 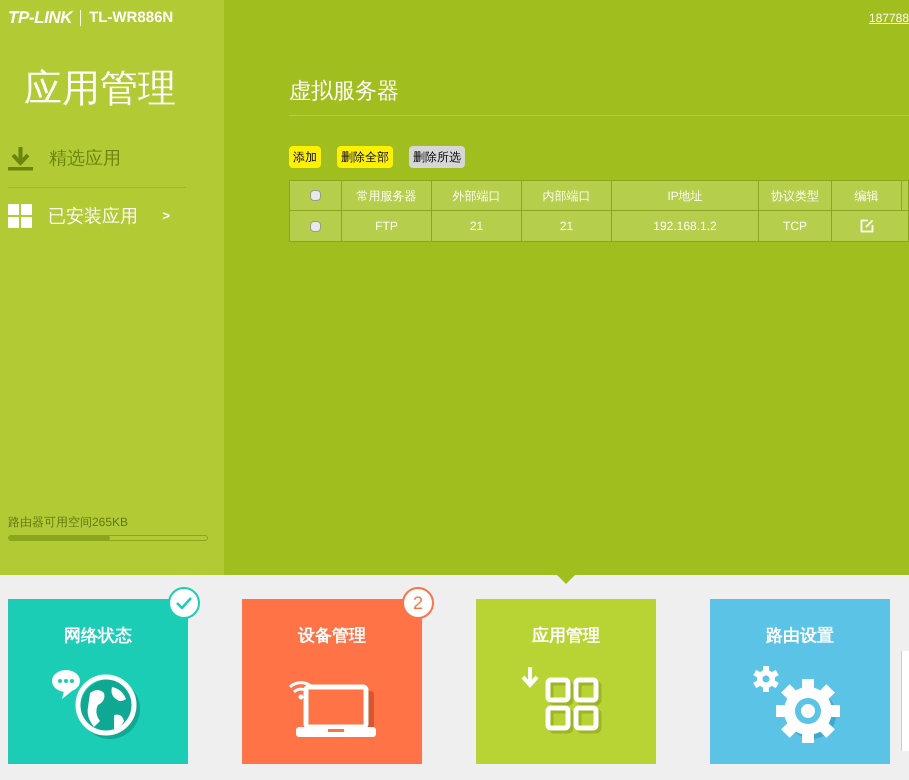 I want to click on tile-label: 应用管理, so click(x=566, y=636).